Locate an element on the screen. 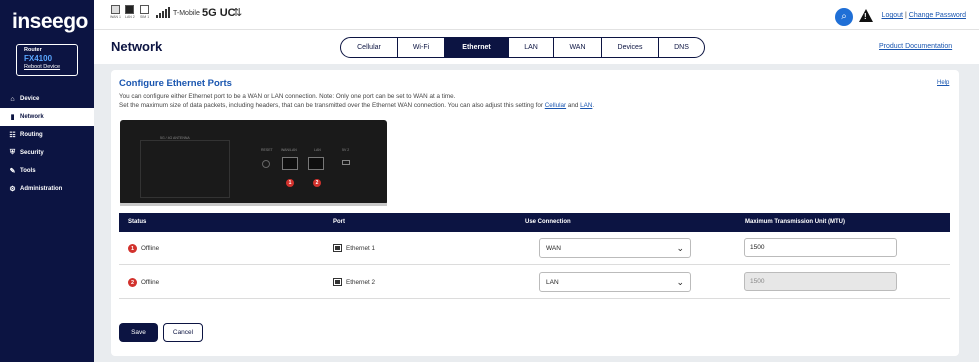 This screenshot has height=362, width=979. router-label: Router is located at coordinates (33, 50).